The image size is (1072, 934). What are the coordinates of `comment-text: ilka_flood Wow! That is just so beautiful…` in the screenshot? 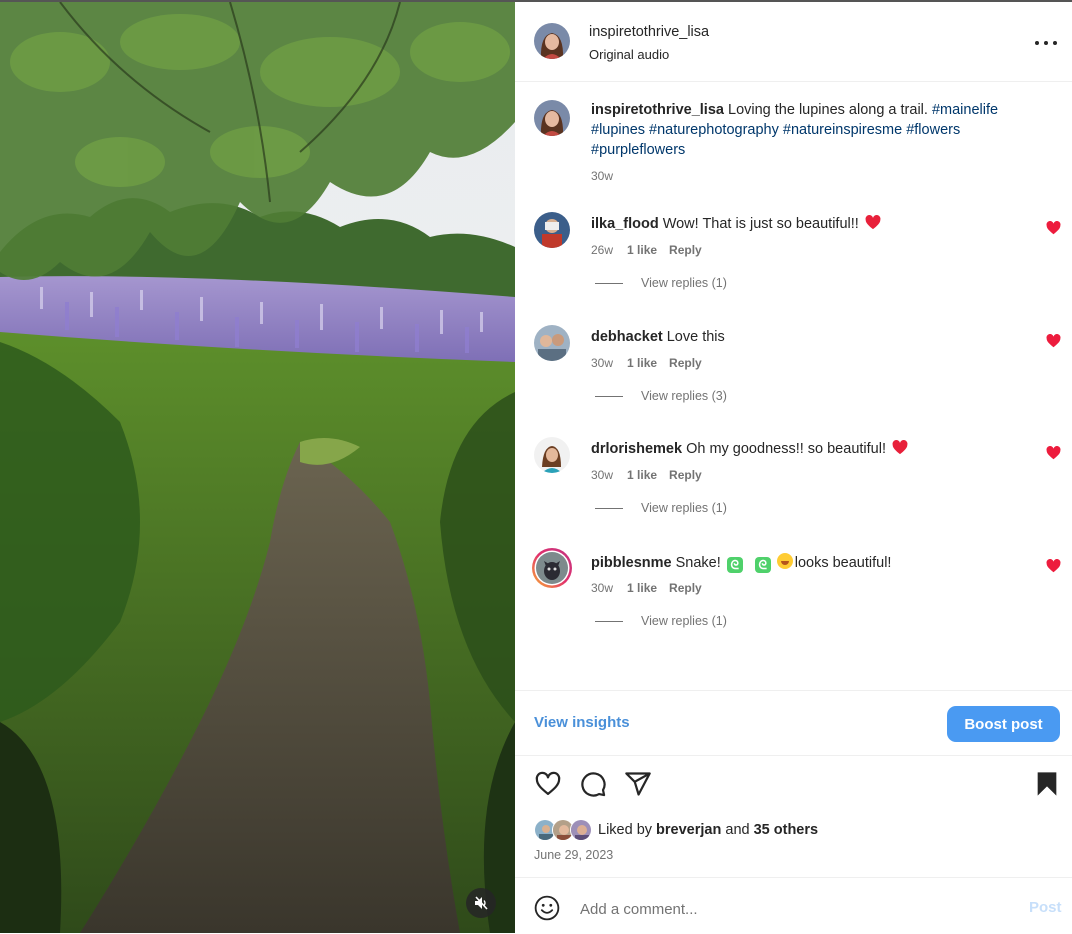 It's located at (736, 225).